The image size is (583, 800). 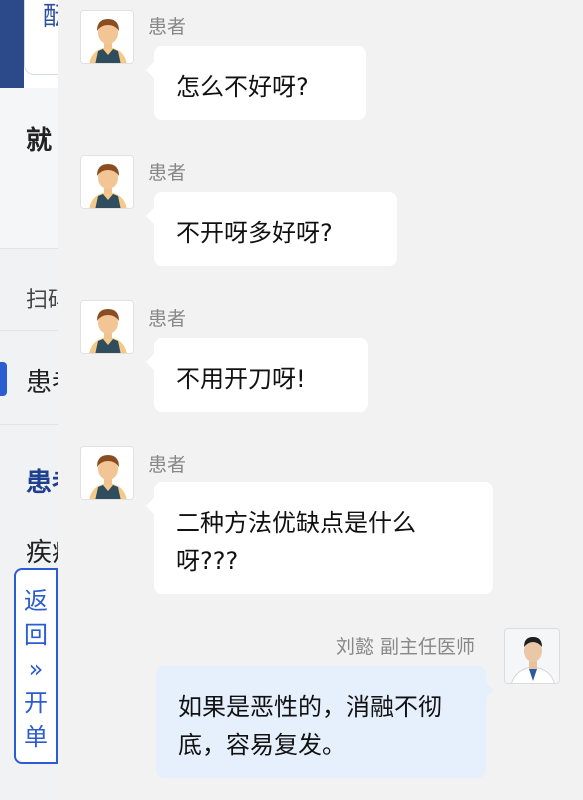 I want to click on return-prescribe-button: 返 回 » 开 单, so click(x=36, y=666).